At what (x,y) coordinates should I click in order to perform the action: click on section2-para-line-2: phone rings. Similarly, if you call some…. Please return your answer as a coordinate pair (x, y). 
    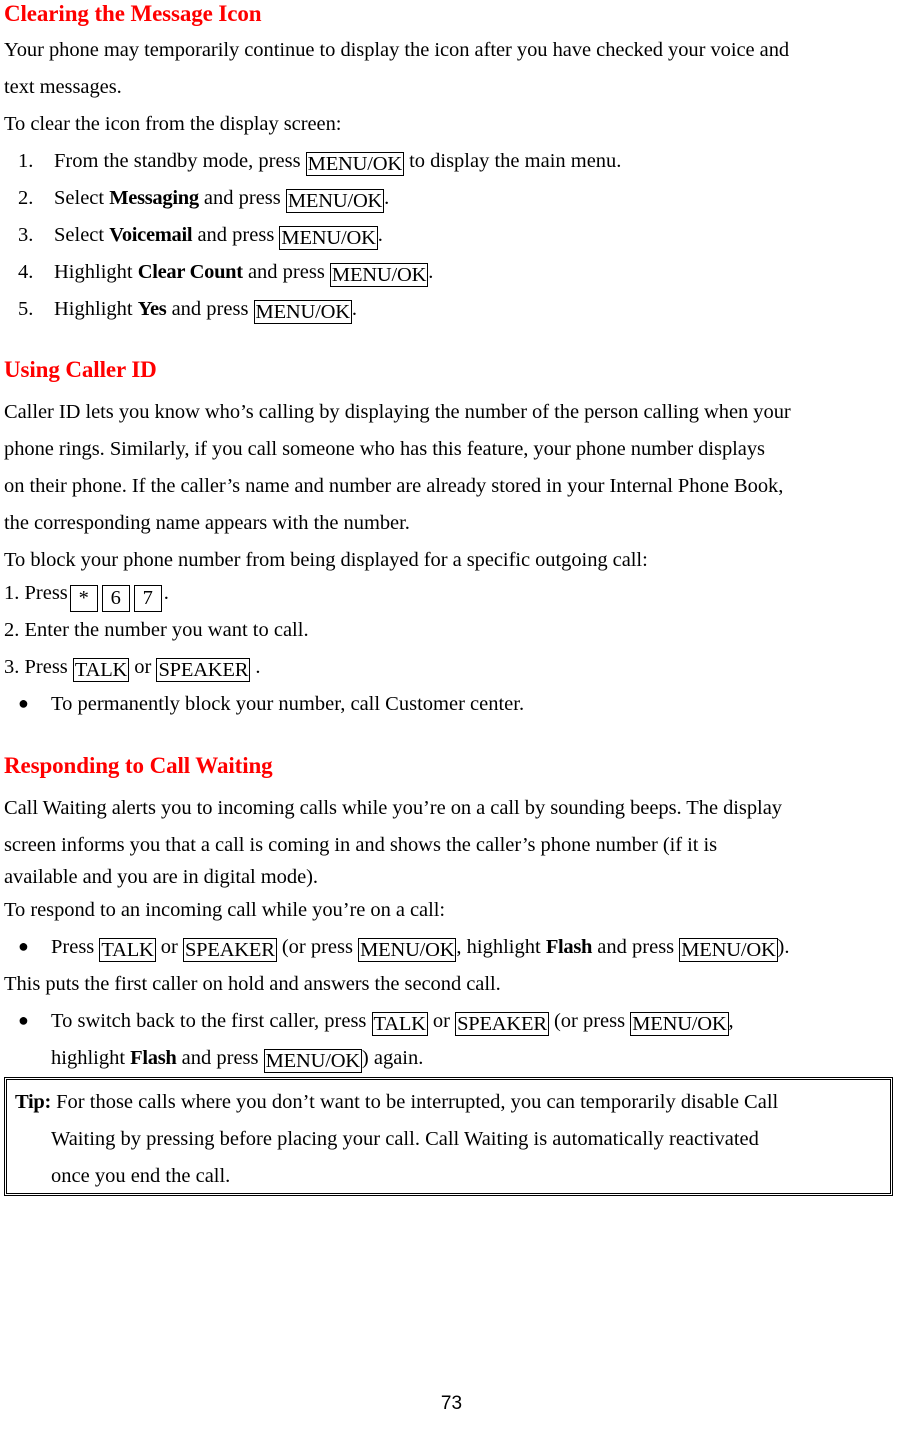
    Looking at the image, I should click on (384, 449).